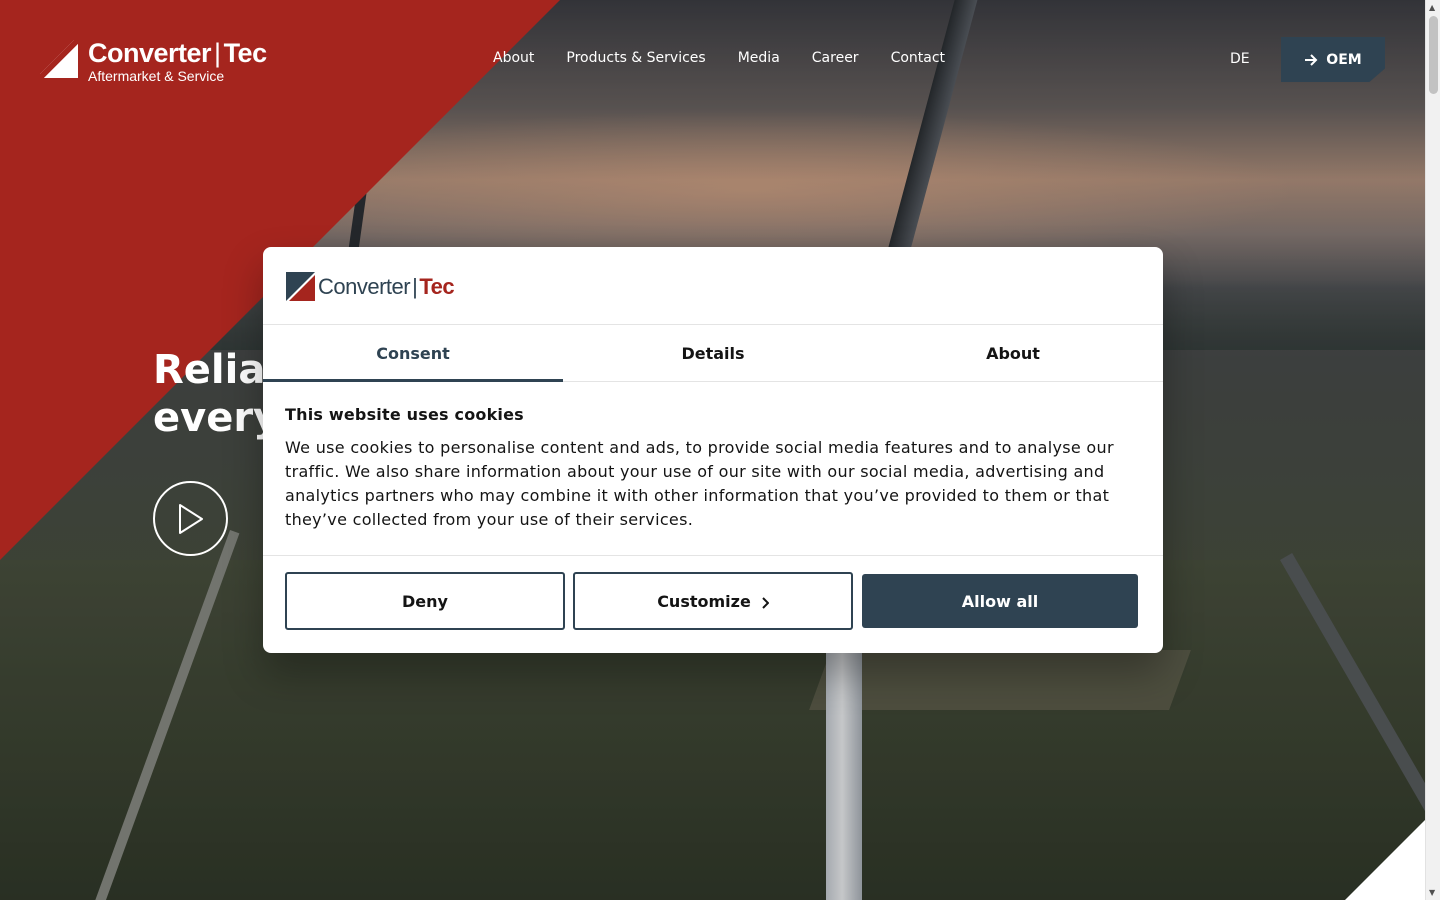  I want to click on deny-button: Deny, so click(425, 601).